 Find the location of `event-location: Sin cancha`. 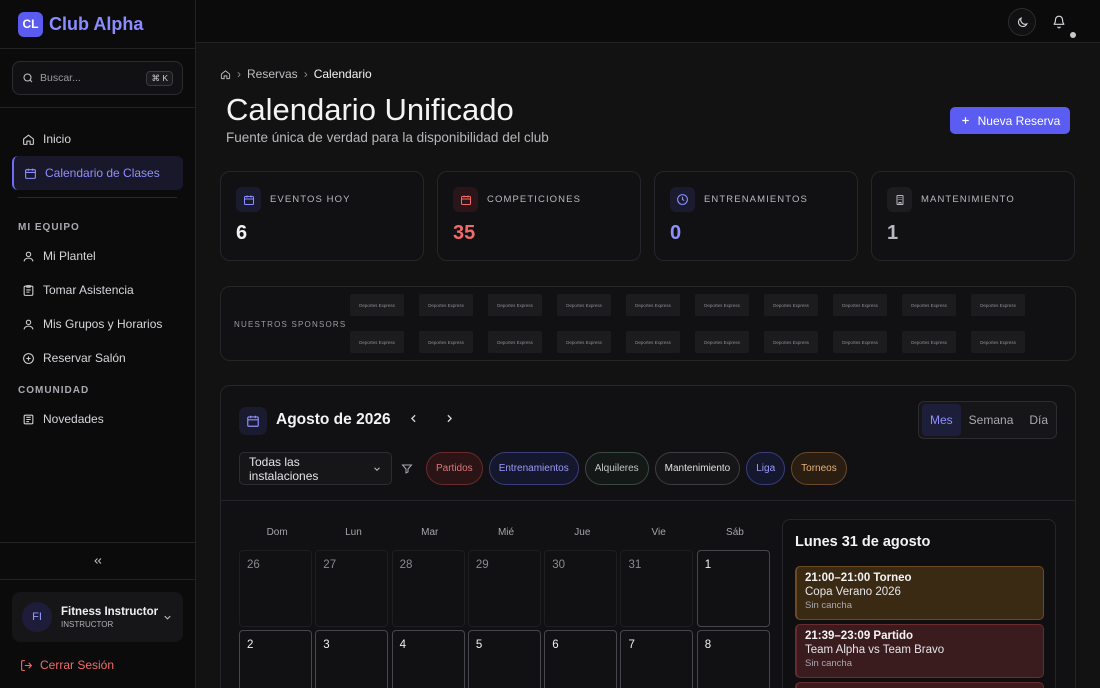

event-location: Sin cancha is located at coordinates (829, 663).